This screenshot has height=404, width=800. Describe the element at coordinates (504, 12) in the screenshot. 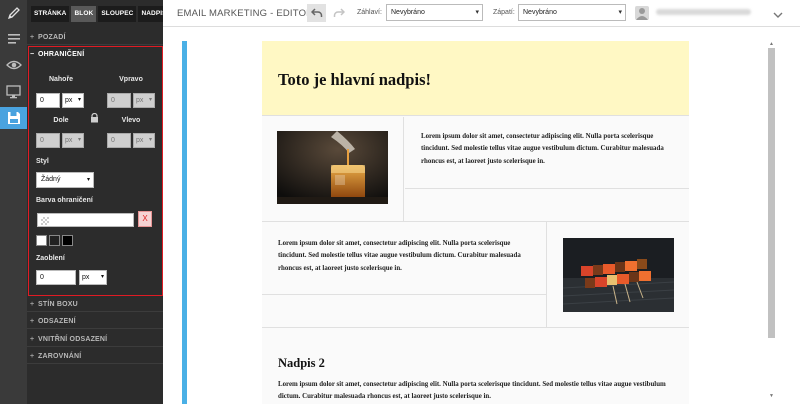

I see `footer-label: Zápatí:` at that location.